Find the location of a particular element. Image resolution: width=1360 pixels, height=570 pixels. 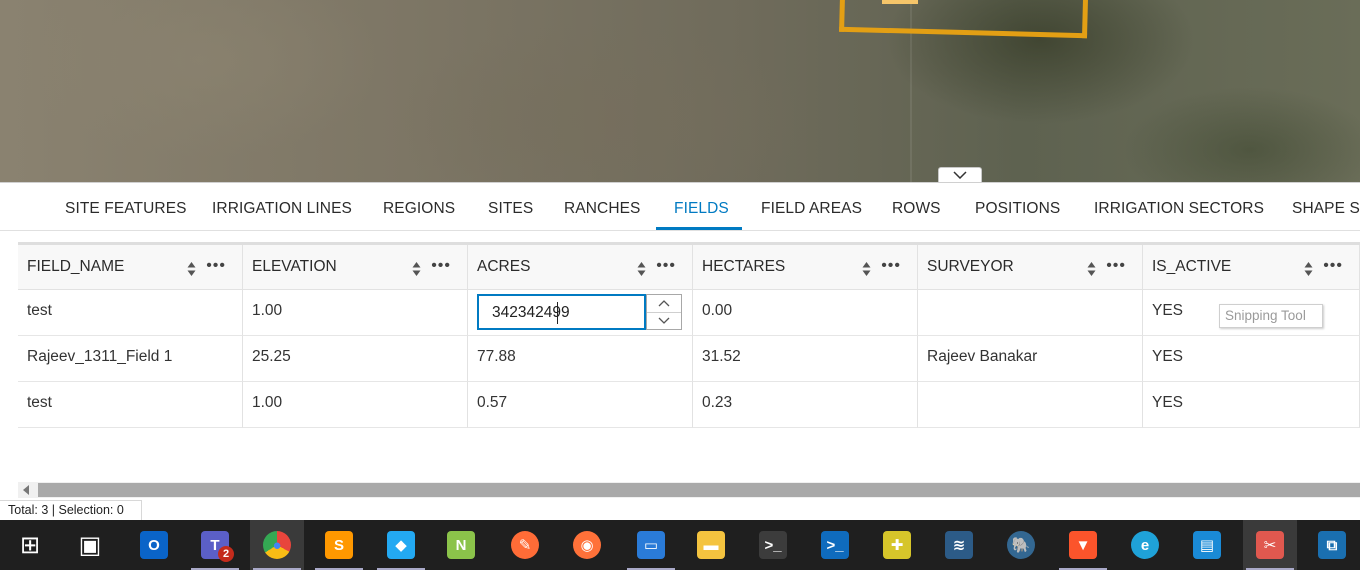

table-cell: 25.25 is located at coordinates (355, 359).